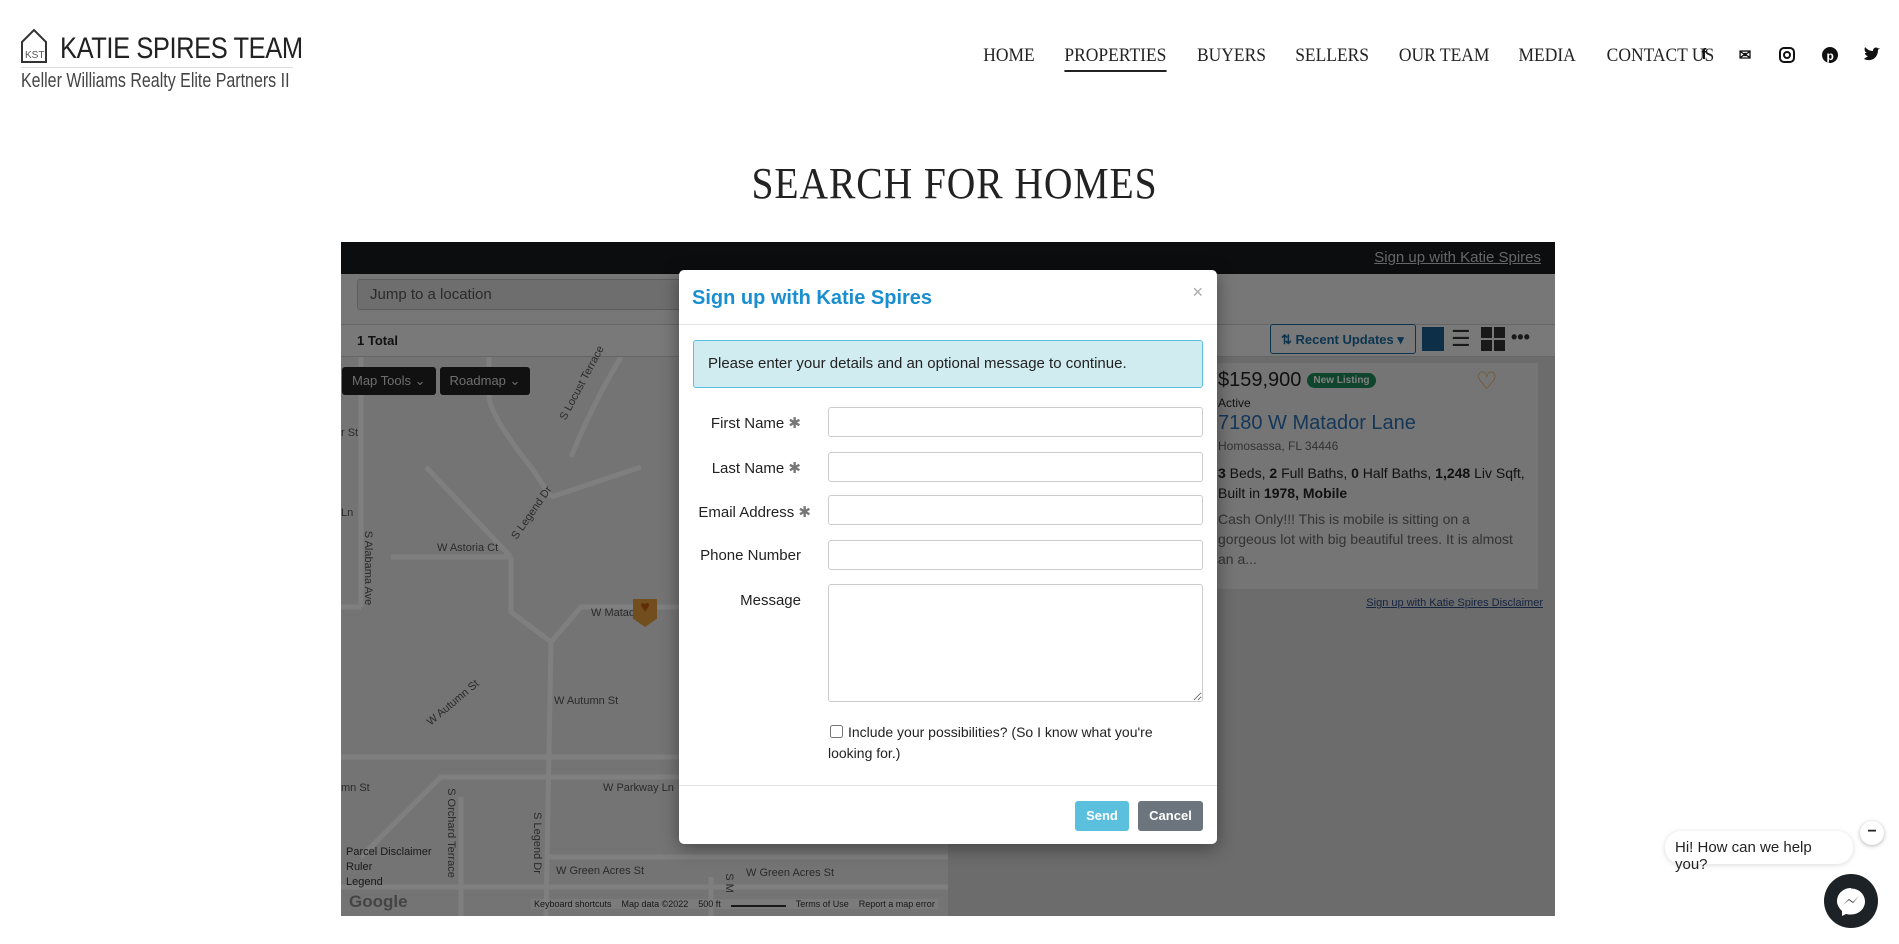 The height and width of the screenshot is (944, 1899). Describe the element at coordinates (1015, 555) in the screenshot. I see `phone-input` at that location.